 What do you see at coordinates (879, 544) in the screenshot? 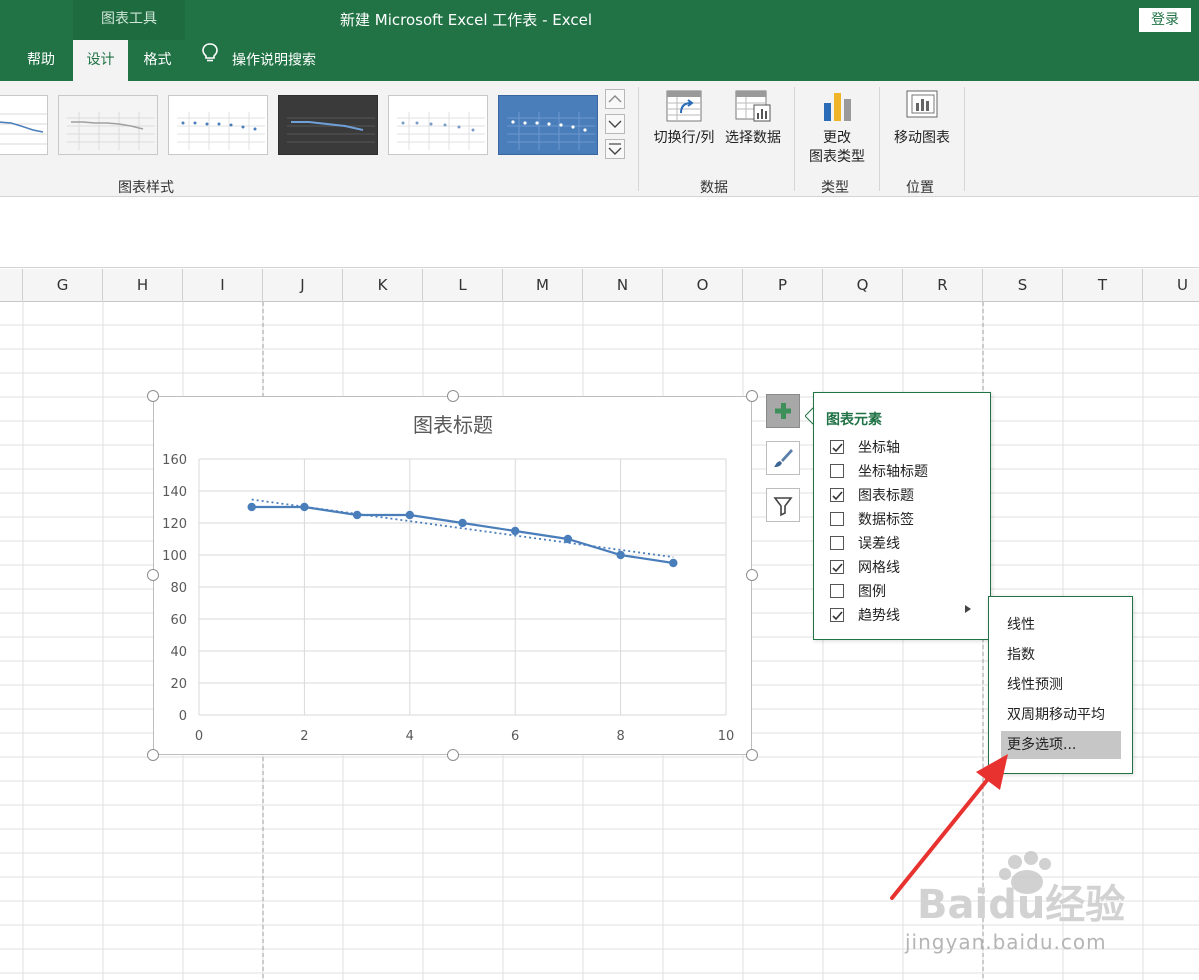
I see `option-label: 误差线` at bounding box center [879, 544].